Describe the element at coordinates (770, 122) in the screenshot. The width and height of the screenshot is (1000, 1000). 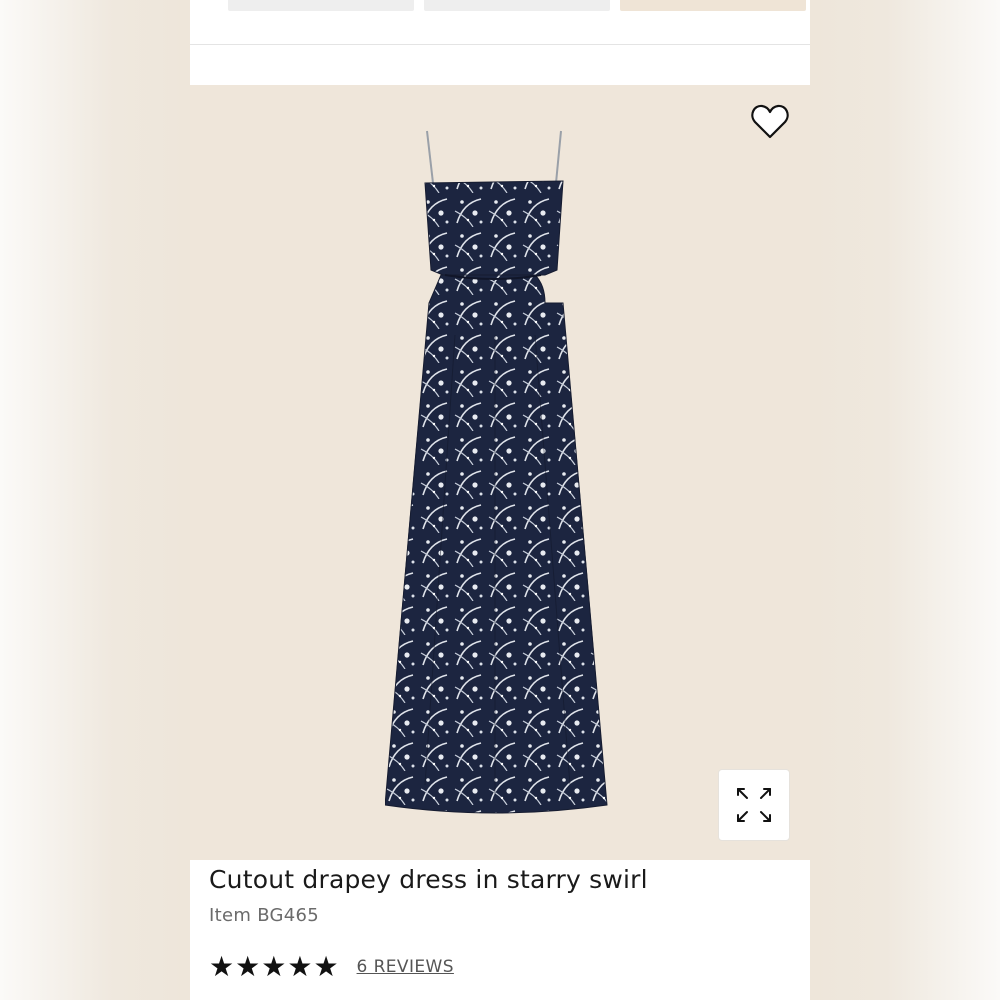
I see `wishlist-heart-icon` at that location.